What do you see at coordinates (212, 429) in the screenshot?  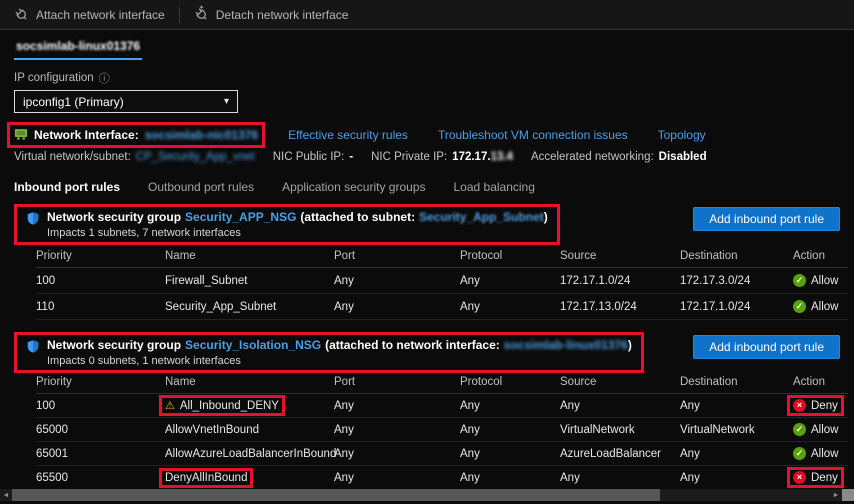 I see `rule-name: AllowVnetInBound` at bounding box center [212, 429].